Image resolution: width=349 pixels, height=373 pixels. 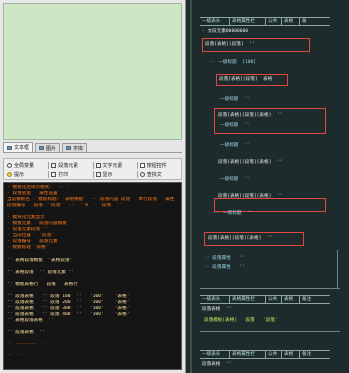 What do you see at coordinates (232, 213) in the screenshot?
I see `doc-row: ··· 一级标题 ''` at bounding box center [232, 213].